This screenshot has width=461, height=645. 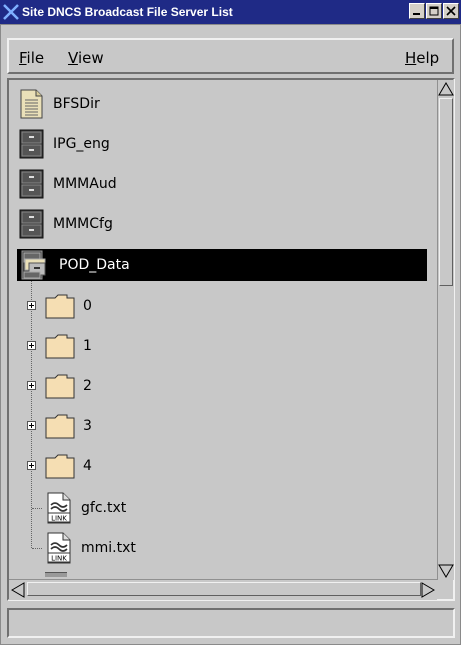 I want to click on menu-view-mnemonic: V, so click(x=73, y=58).